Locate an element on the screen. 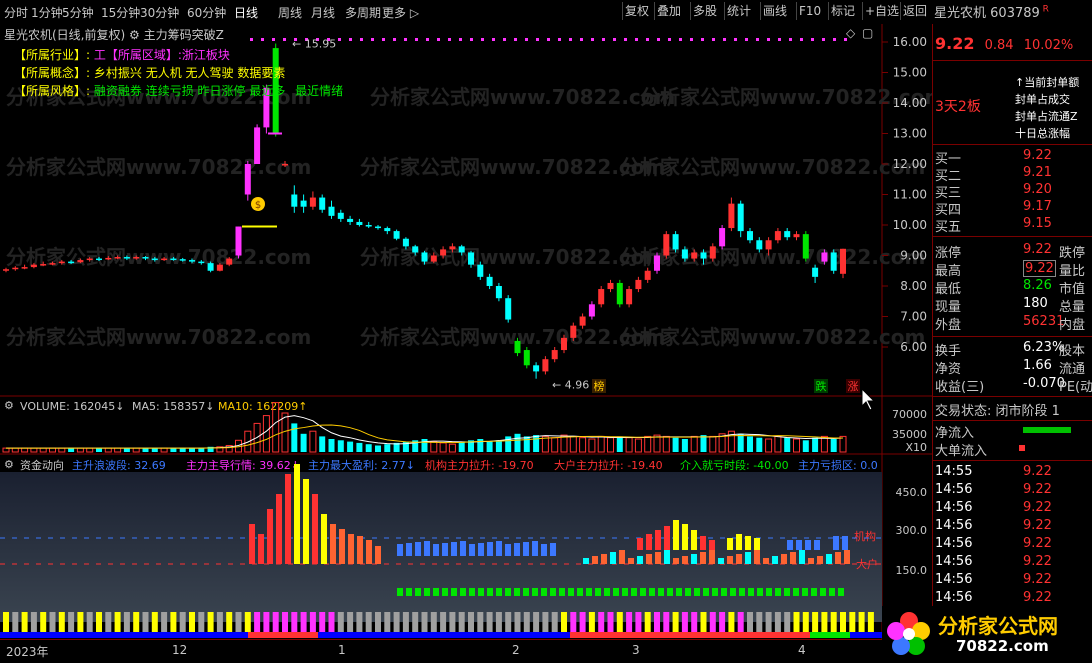 The image size is (1092, 663). price-tick-label: 15.00 is located at coordinates (910, 73).